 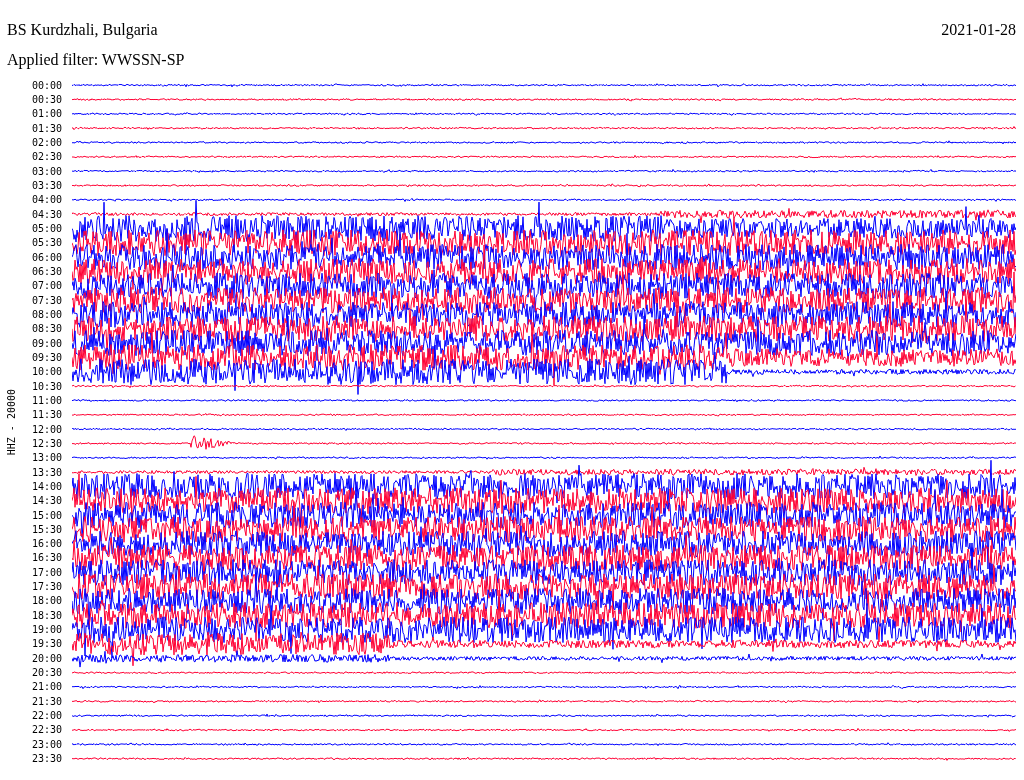 What do you see at coordinates (46, 386) in the screenshot?
I see `time-label: 10:30` at bounding box center [46, 386].